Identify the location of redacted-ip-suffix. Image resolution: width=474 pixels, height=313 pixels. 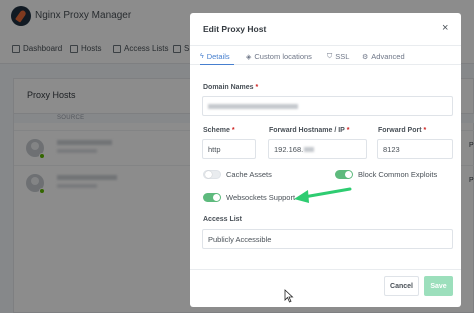
(309, 149).